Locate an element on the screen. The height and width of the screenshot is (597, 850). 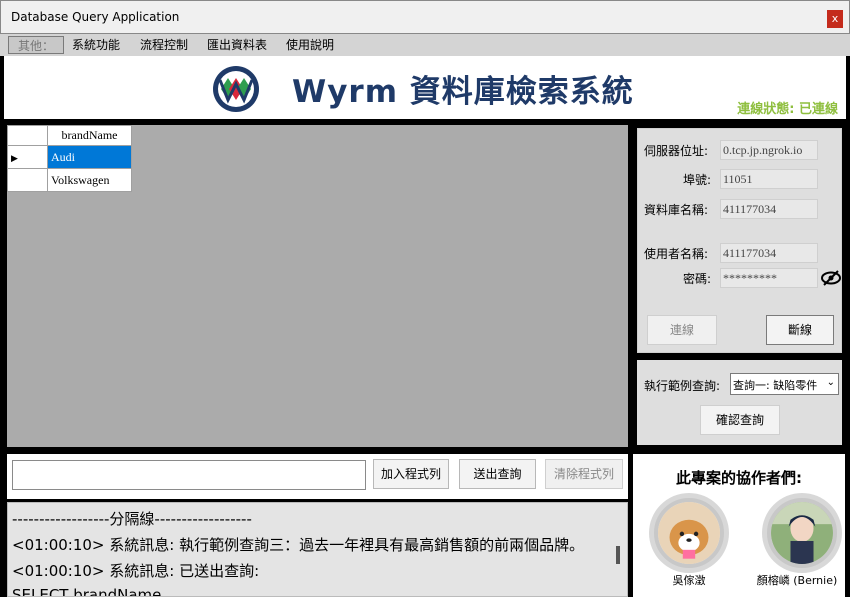
header-banner: Wyrm 資料庫檢索系統 連線狀態: 已連線 is located at coordinates (425, 87).